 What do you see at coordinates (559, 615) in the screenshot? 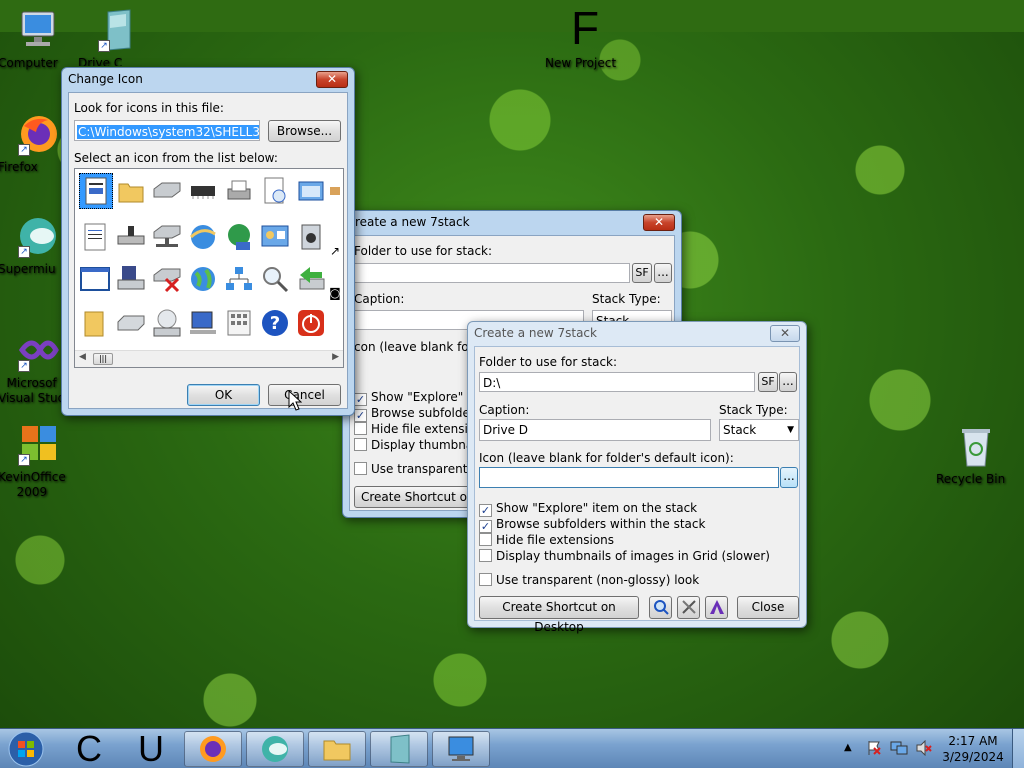
I see `create-shortcut-button: Create Shortcut on Desktop` at bounding box center [559, 615].